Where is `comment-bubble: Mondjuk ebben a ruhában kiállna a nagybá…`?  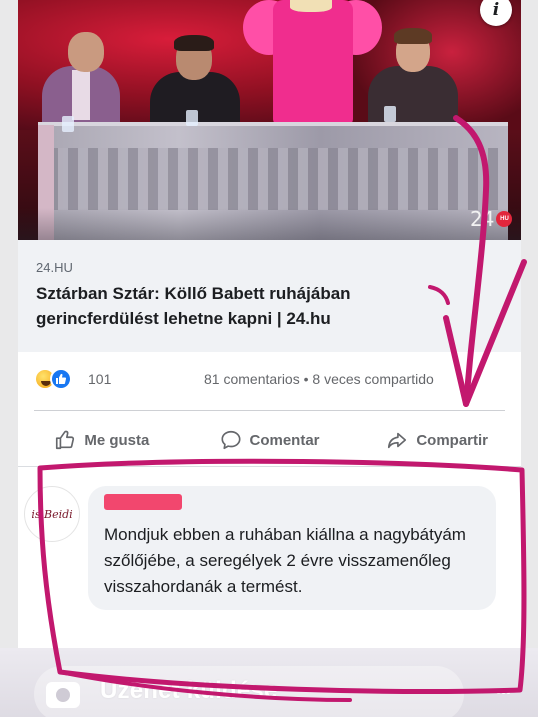
comment-bubble: Mondjuk ebben a ruhában kiállna a nagybá… is located at coordinates (292, 548).